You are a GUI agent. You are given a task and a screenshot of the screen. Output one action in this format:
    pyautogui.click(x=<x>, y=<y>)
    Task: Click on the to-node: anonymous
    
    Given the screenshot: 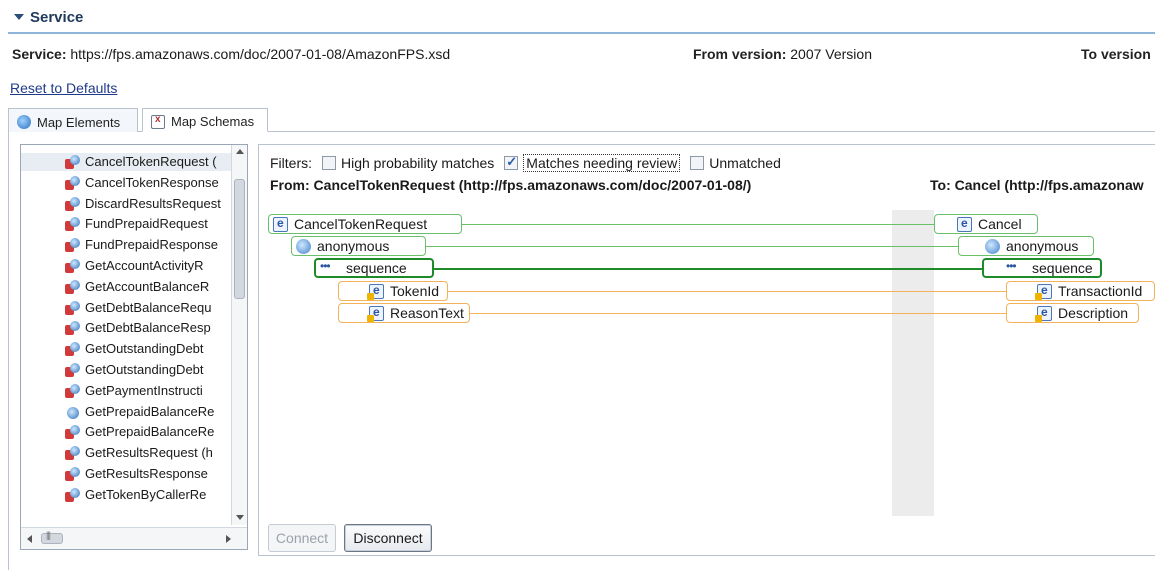 What is the action you would take?
    pyautogui.click(x=1026, y=246)
    